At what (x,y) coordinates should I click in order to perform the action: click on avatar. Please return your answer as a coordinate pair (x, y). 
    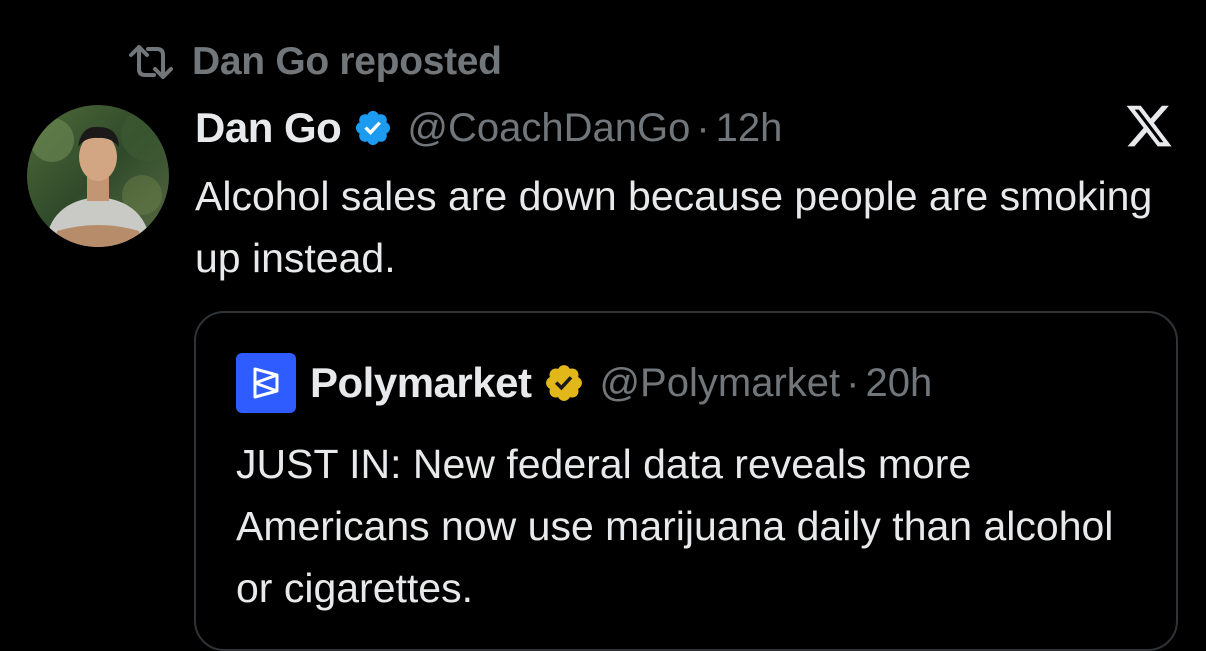
    Looking at the image, I should click on (98, 176).